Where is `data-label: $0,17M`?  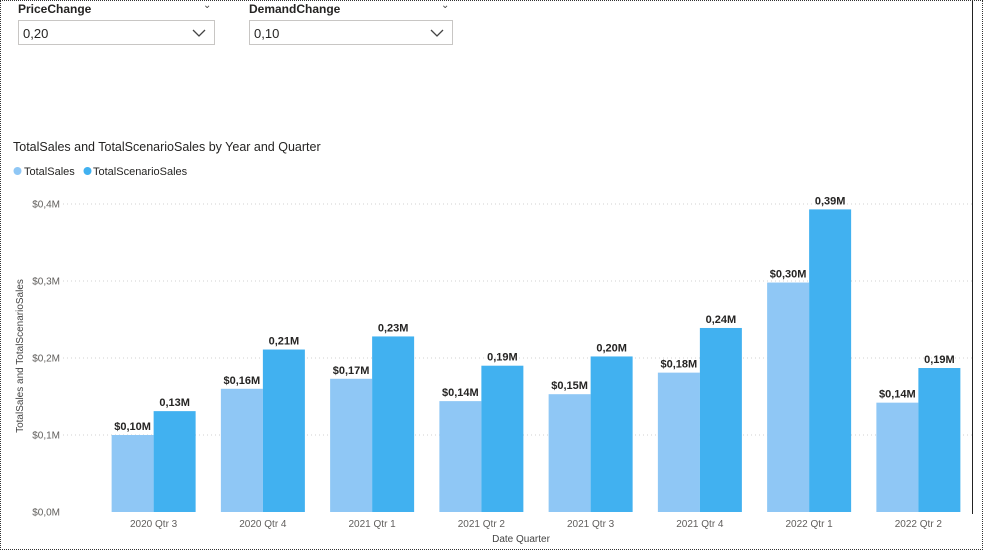
data-label: $0,17M is located at coordinates (351, 371).